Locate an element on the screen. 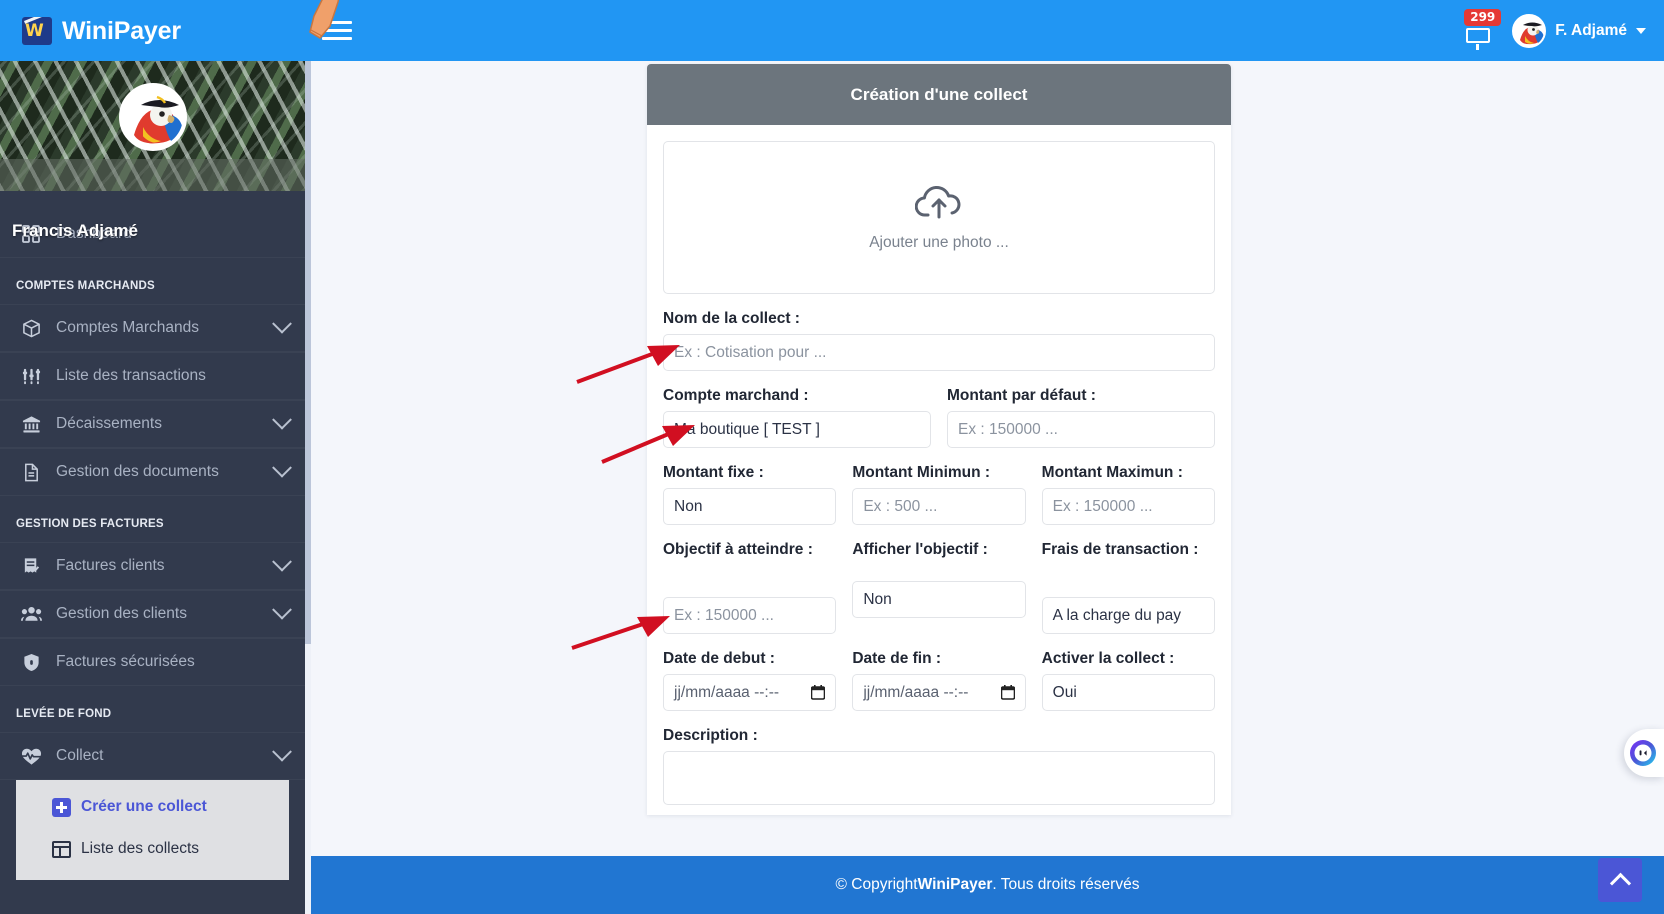 The width and height of the screenshot is (1664, 914). bank-icon is located at coordinates (31, 424).